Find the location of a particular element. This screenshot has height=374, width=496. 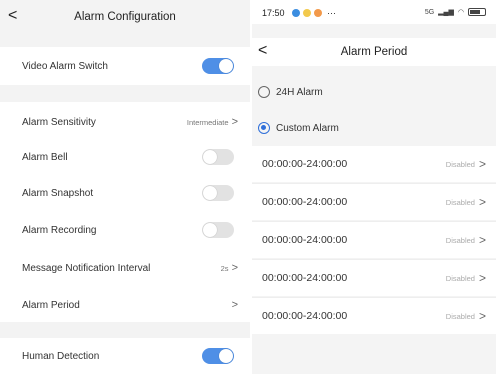

alarm-sensitivity-row: Alarm Sensitivity Intermediate > is located at coordinates (125, 122).